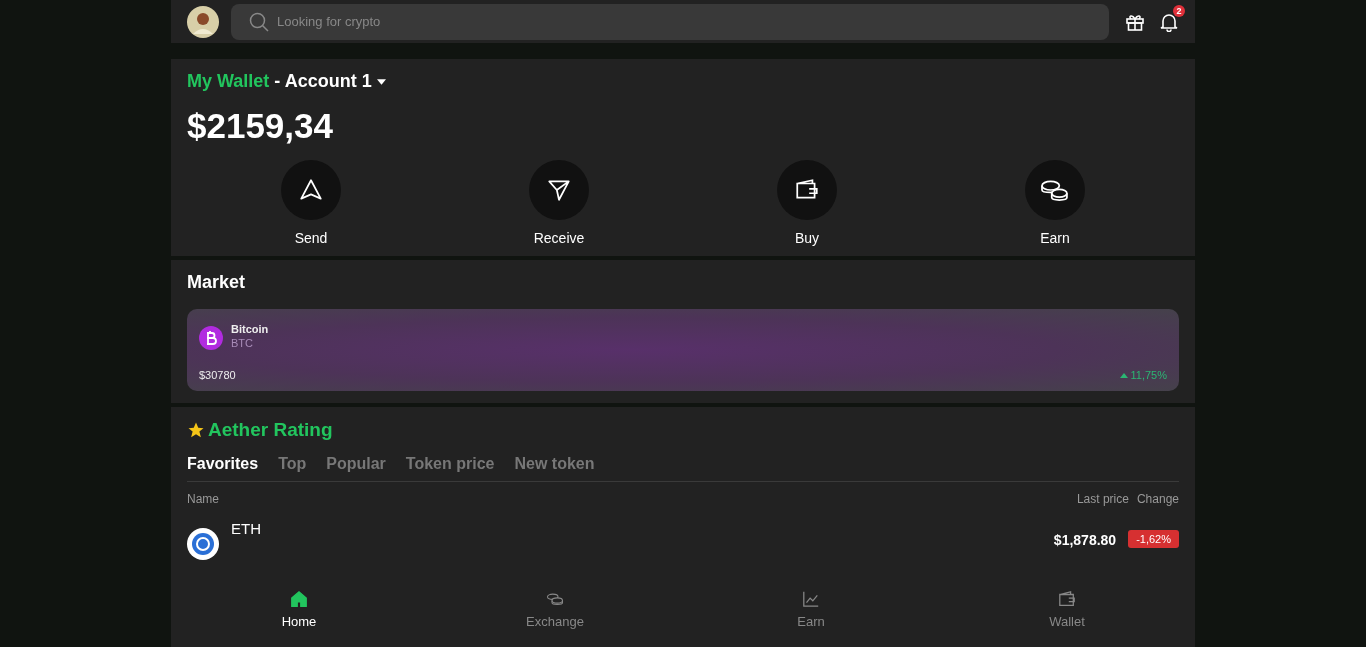  I want to click on search-icon, so click(259, 21).